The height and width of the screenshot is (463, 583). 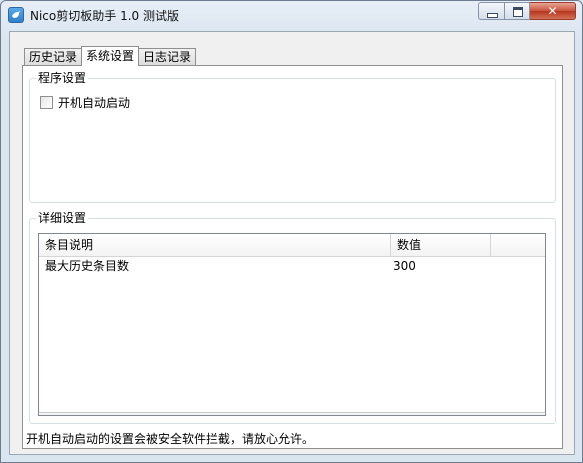 What do you see at coordinates (16, 15) in the screenshot?
I see `bird-icon` at bounding box center [16, 15].